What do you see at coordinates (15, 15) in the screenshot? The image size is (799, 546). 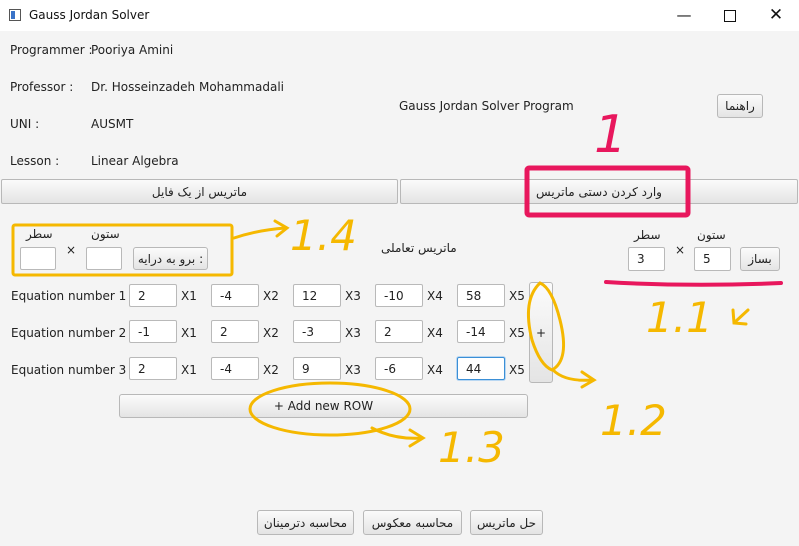 I see `app-icon` at bounding box center [15, 15].